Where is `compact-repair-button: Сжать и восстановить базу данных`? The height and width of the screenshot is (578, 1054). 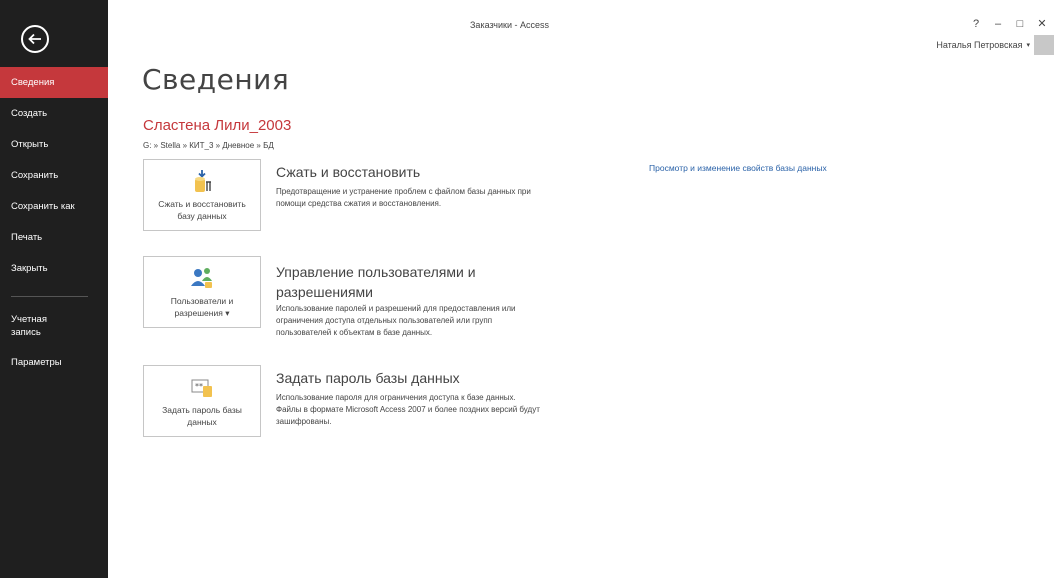 compact-repair-button: Сжать и восстановить базу данных is located at coordinates (202, 195).